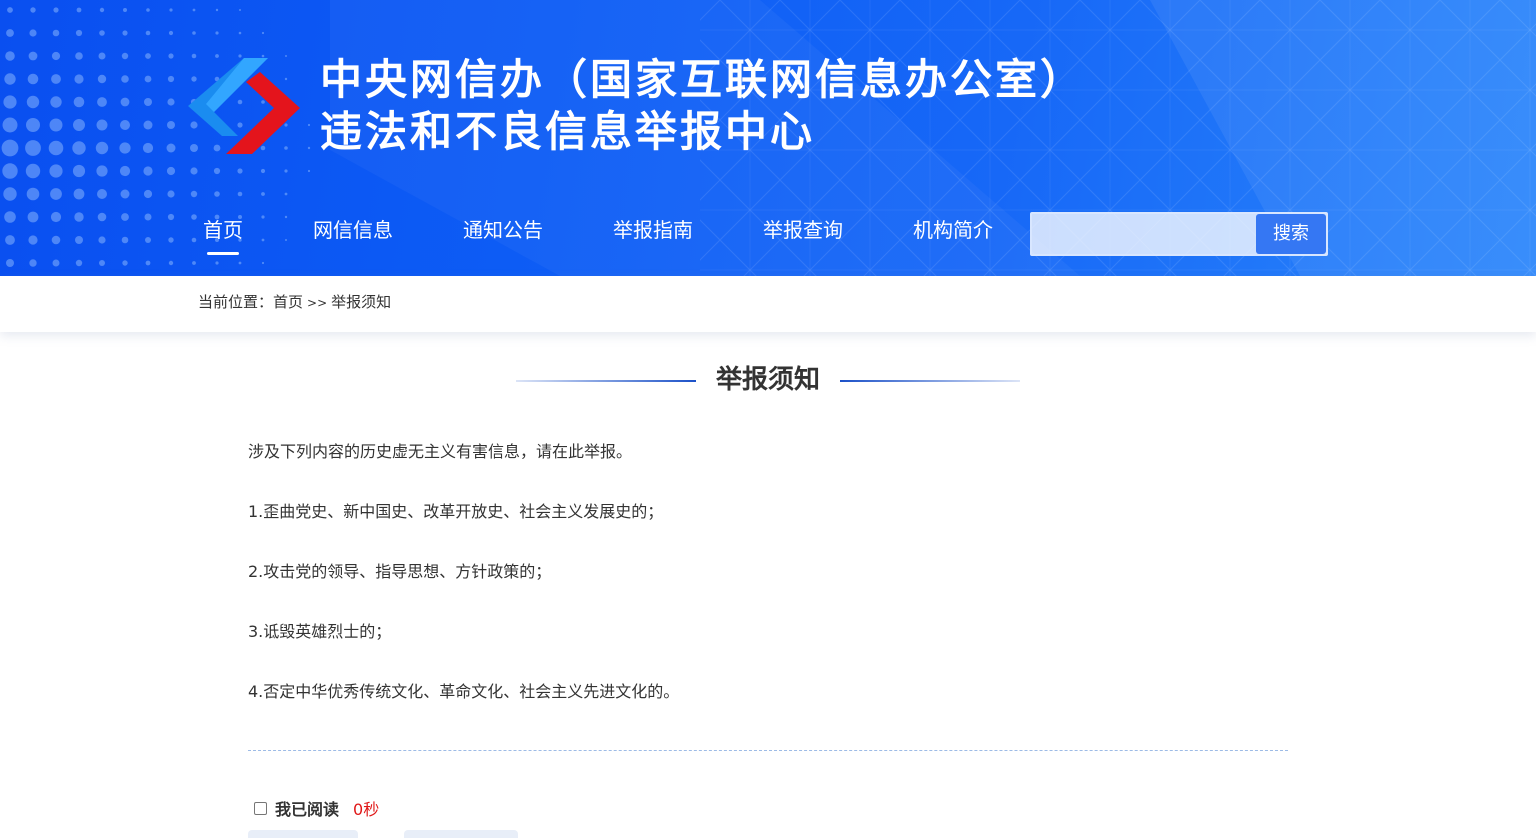 The height and width of the screenshot is (838, 1536). What do you see at coordinates (256, 511) in the screenshot?
I see `notice-item-number: 1.` at bounding box center [256, 511].